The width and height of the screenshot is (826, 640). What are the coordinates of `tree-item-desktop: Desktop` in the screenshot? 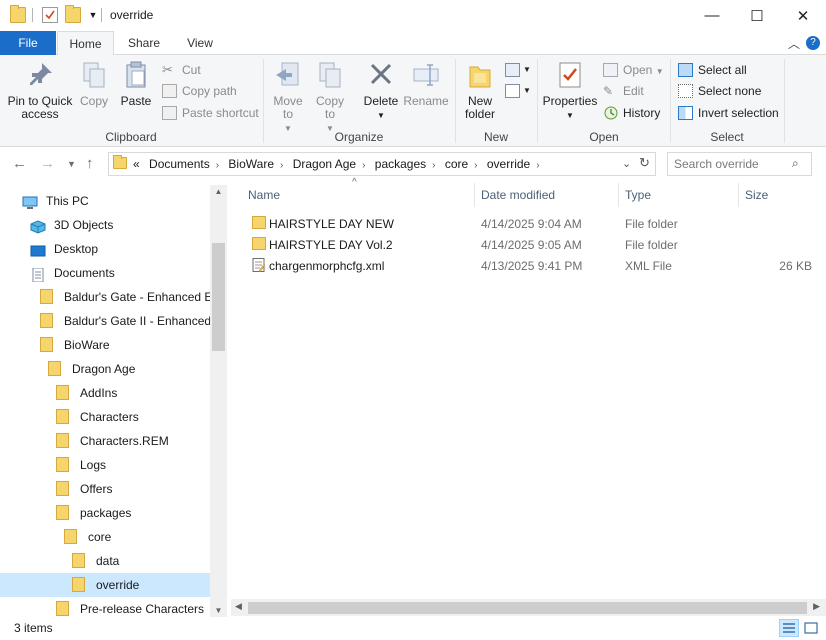 It's located at (105, 249).